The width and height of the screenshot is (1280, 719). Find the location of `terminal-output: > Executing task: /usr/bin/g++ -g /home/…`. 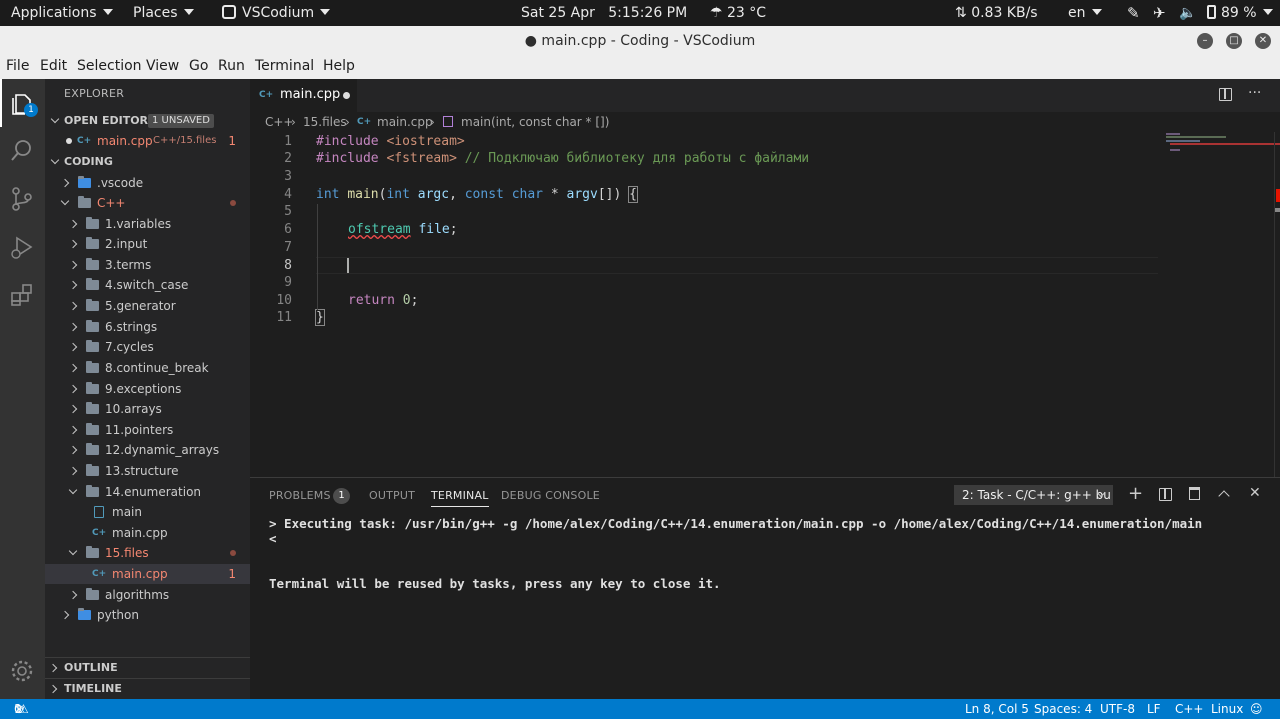

terminal-output: > Executing task: /usr/bin/g++ -g /home/… is located at coordinates (735, 553).